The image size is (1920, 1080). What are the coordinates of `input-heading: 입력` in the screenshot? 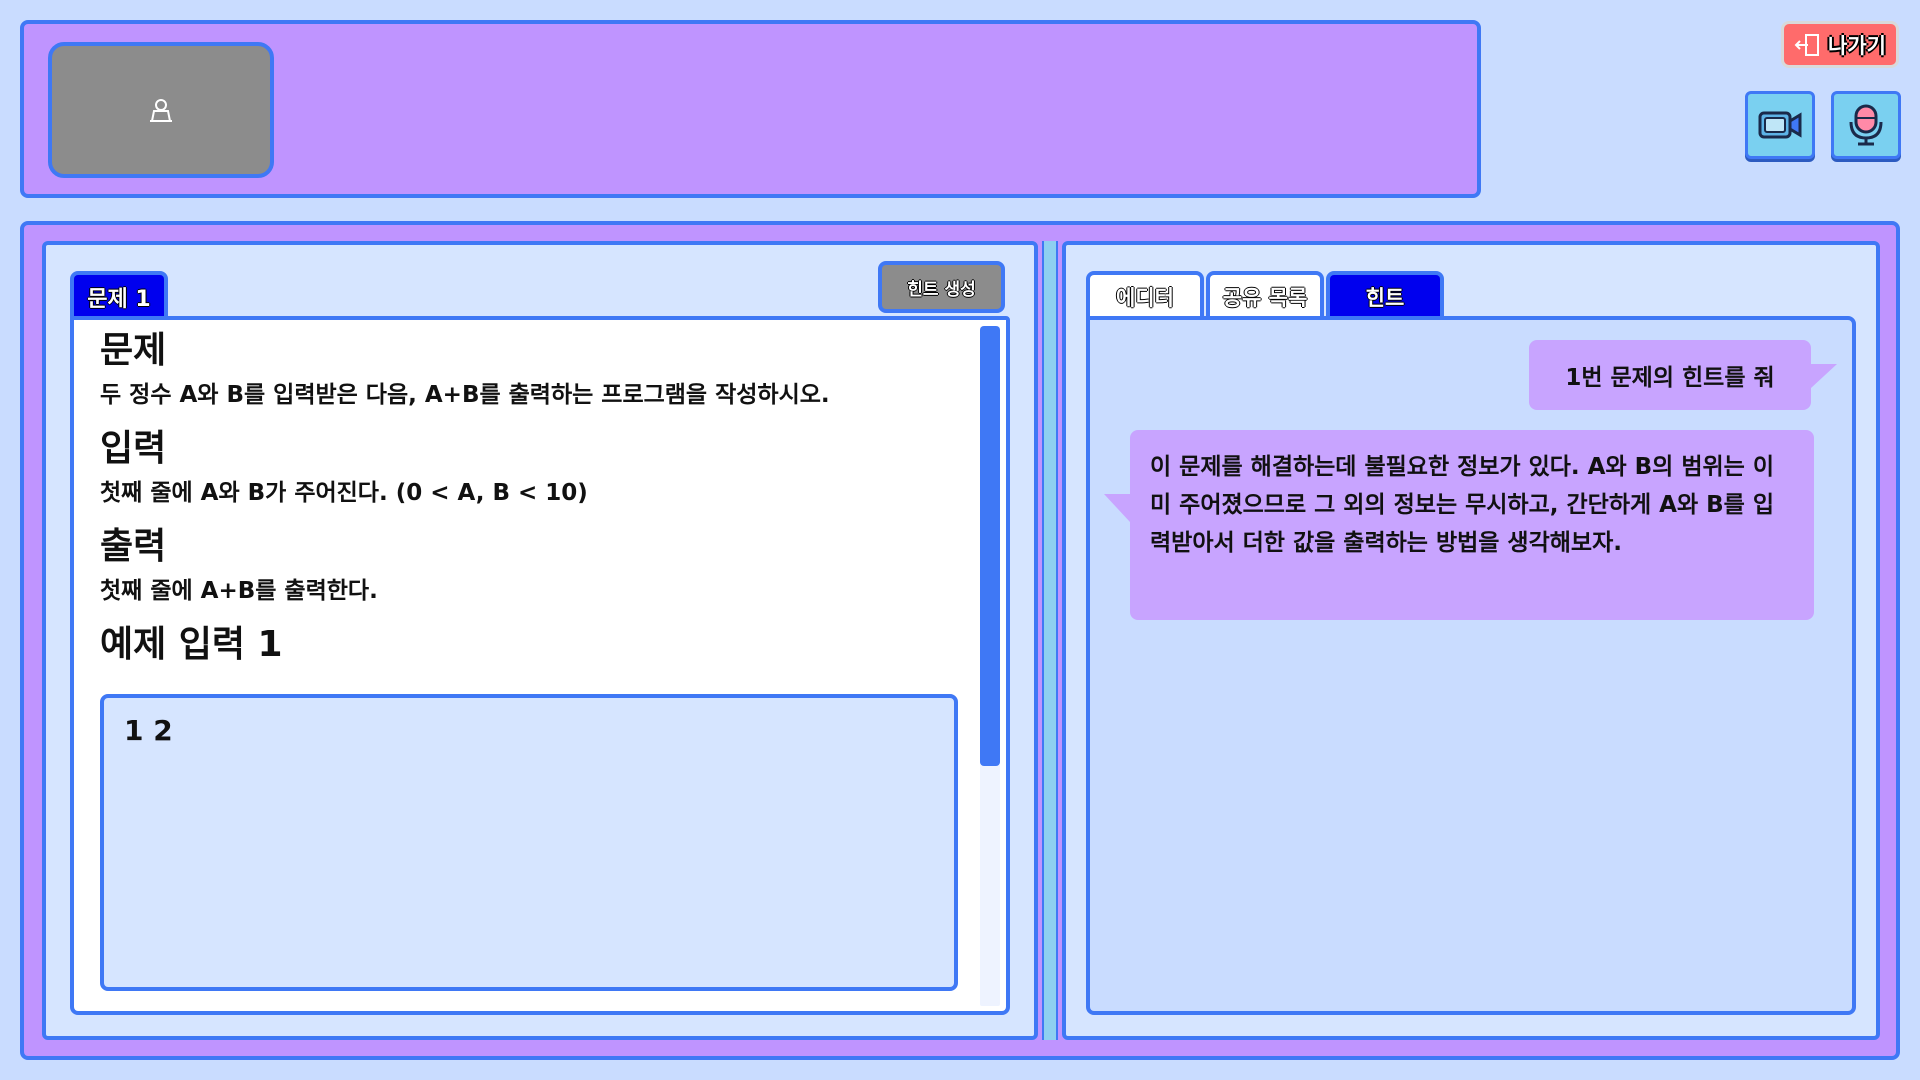 It's located at (133, 448).